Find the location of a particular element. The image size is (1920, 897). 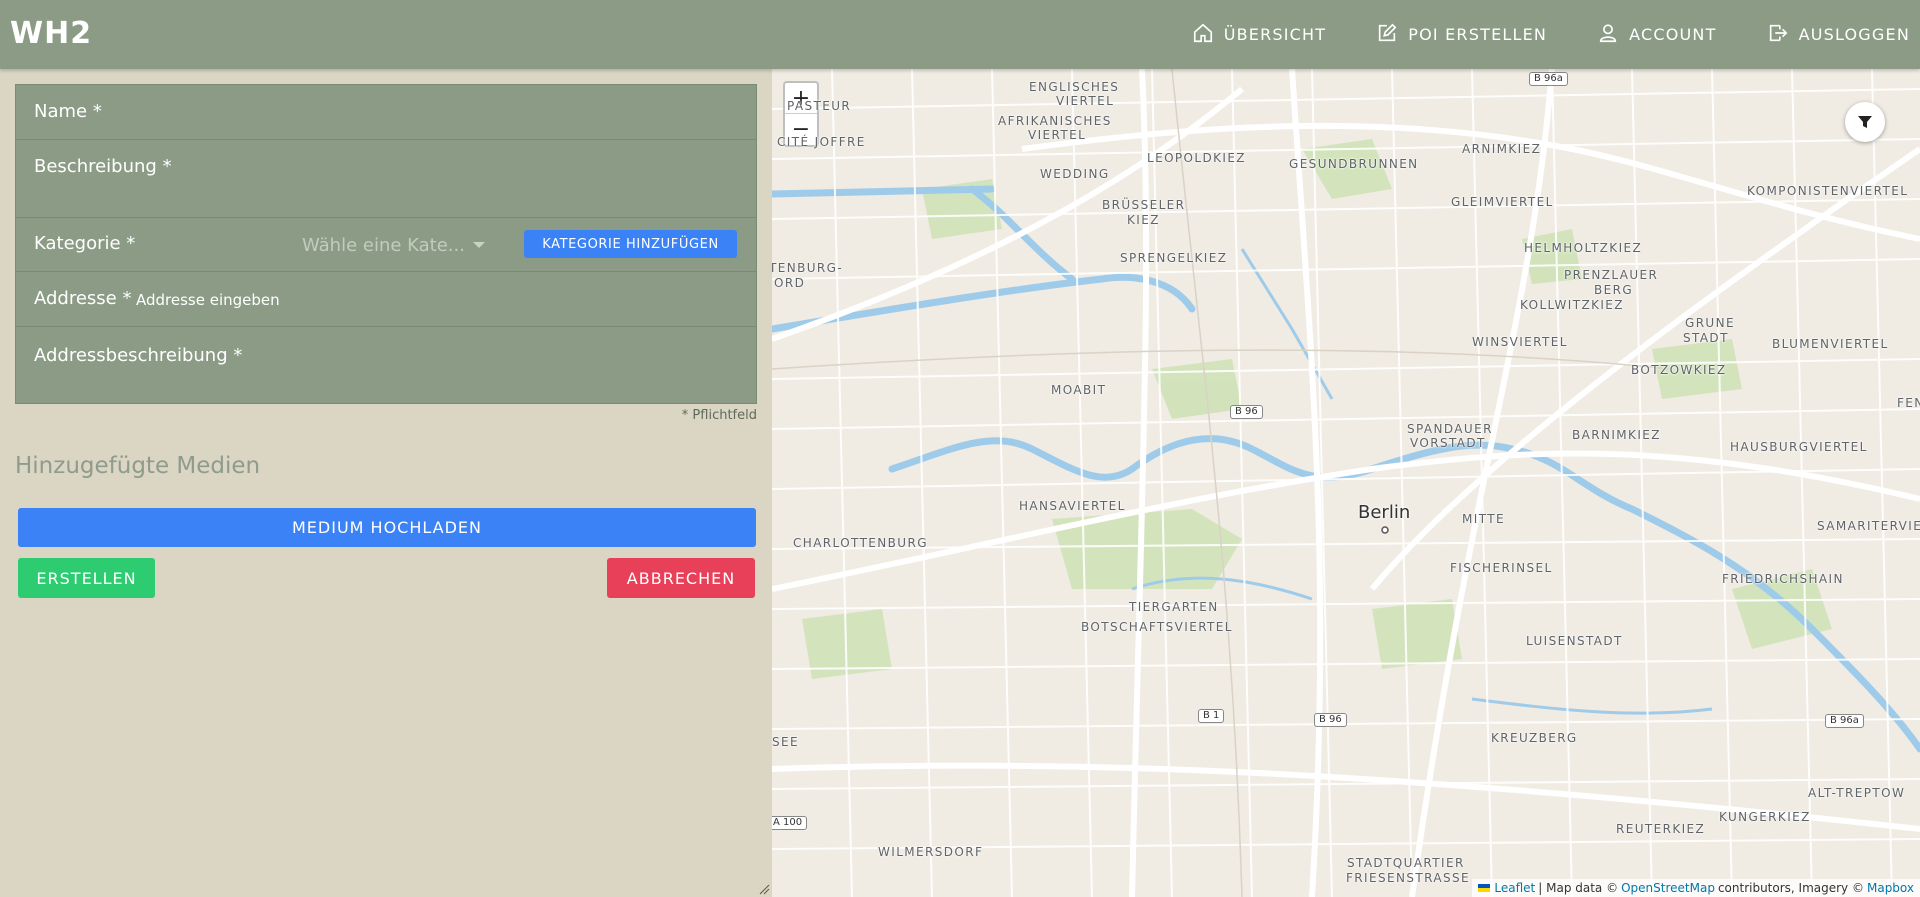

map-label: SPANDAUER is located at coordinates (1450, 429).